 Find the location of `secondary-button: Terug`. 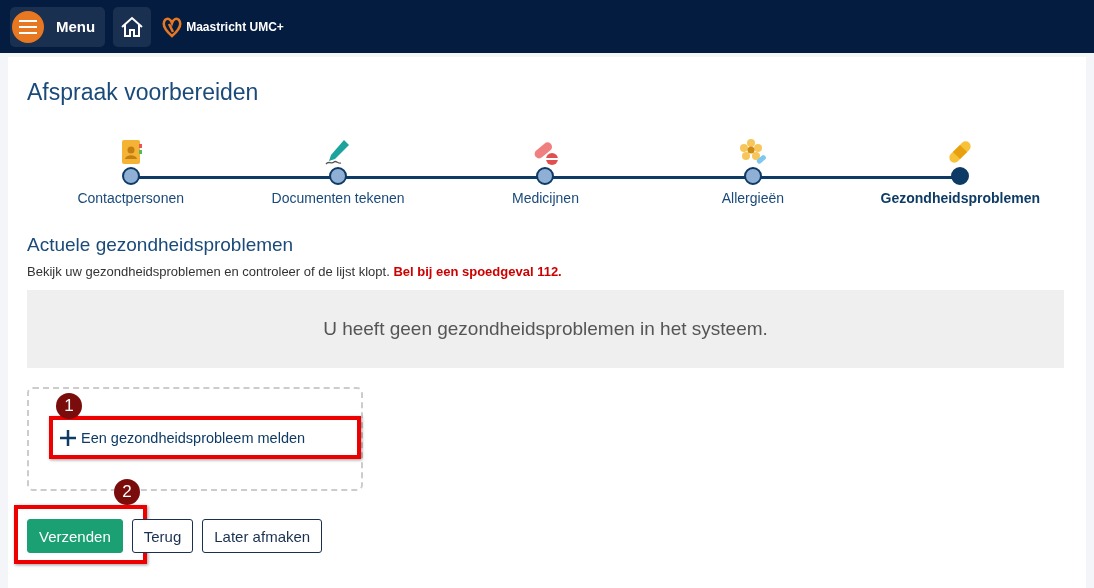

secondary-button: Terug is located at coordinates (162, 536).